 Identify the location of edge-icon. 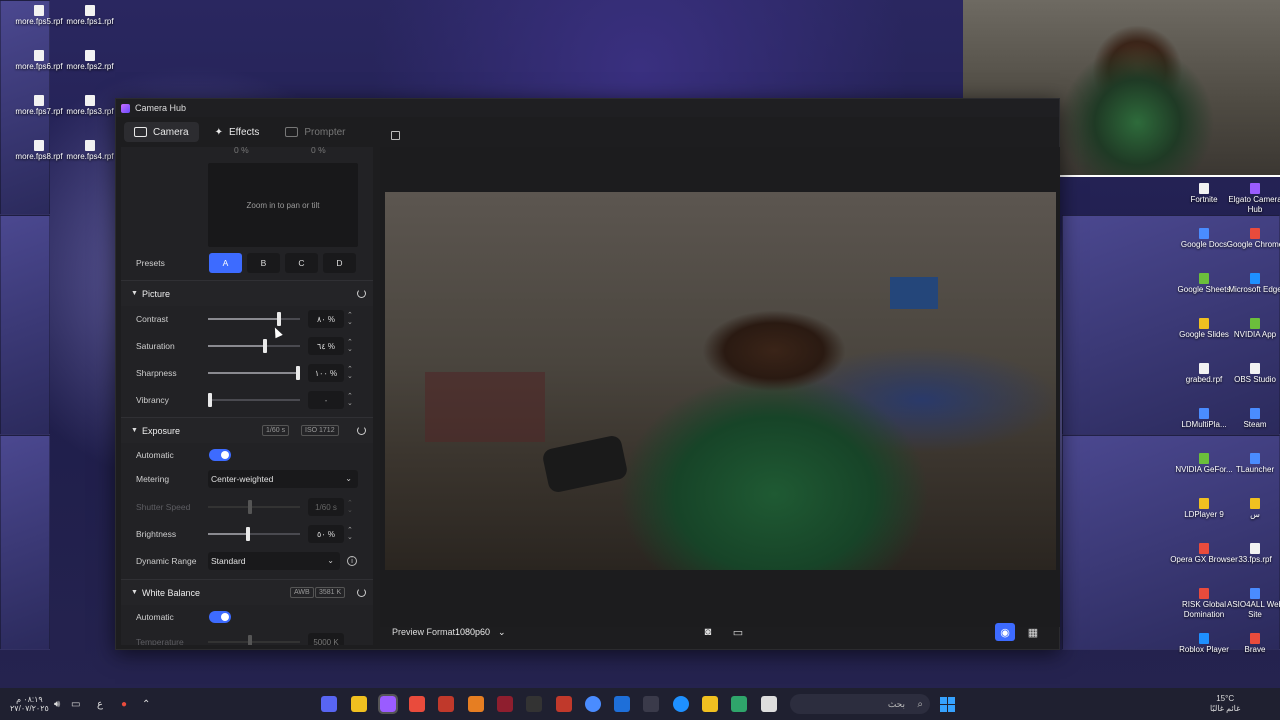
(681, 704).